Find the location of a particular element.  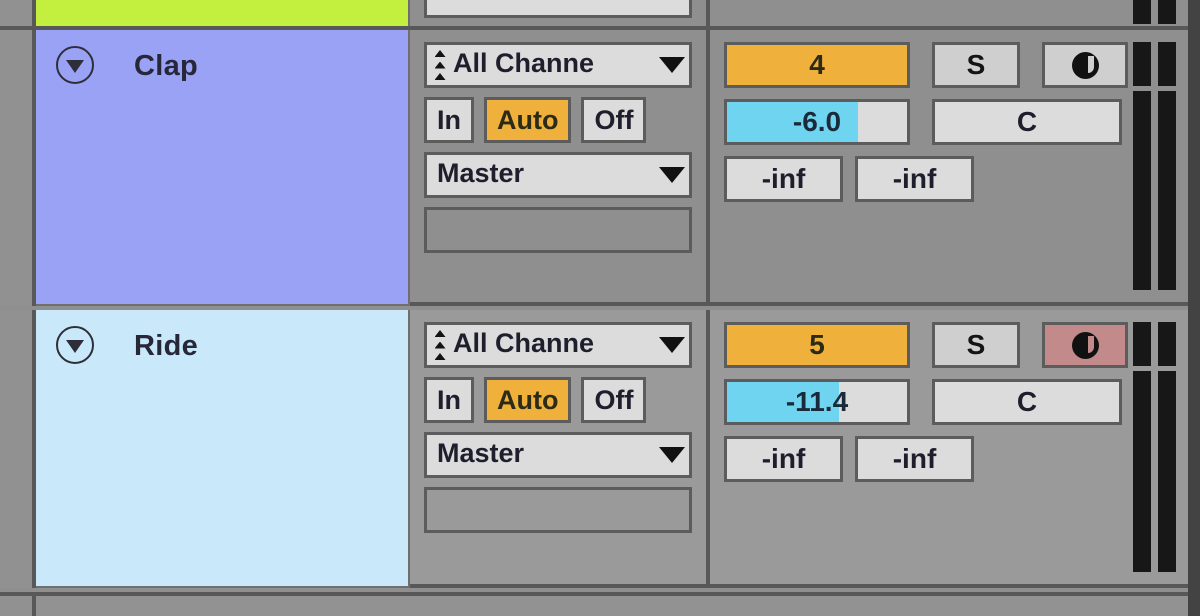

mixer-level-row: -6.0 C is located at coordinates (962, 122).